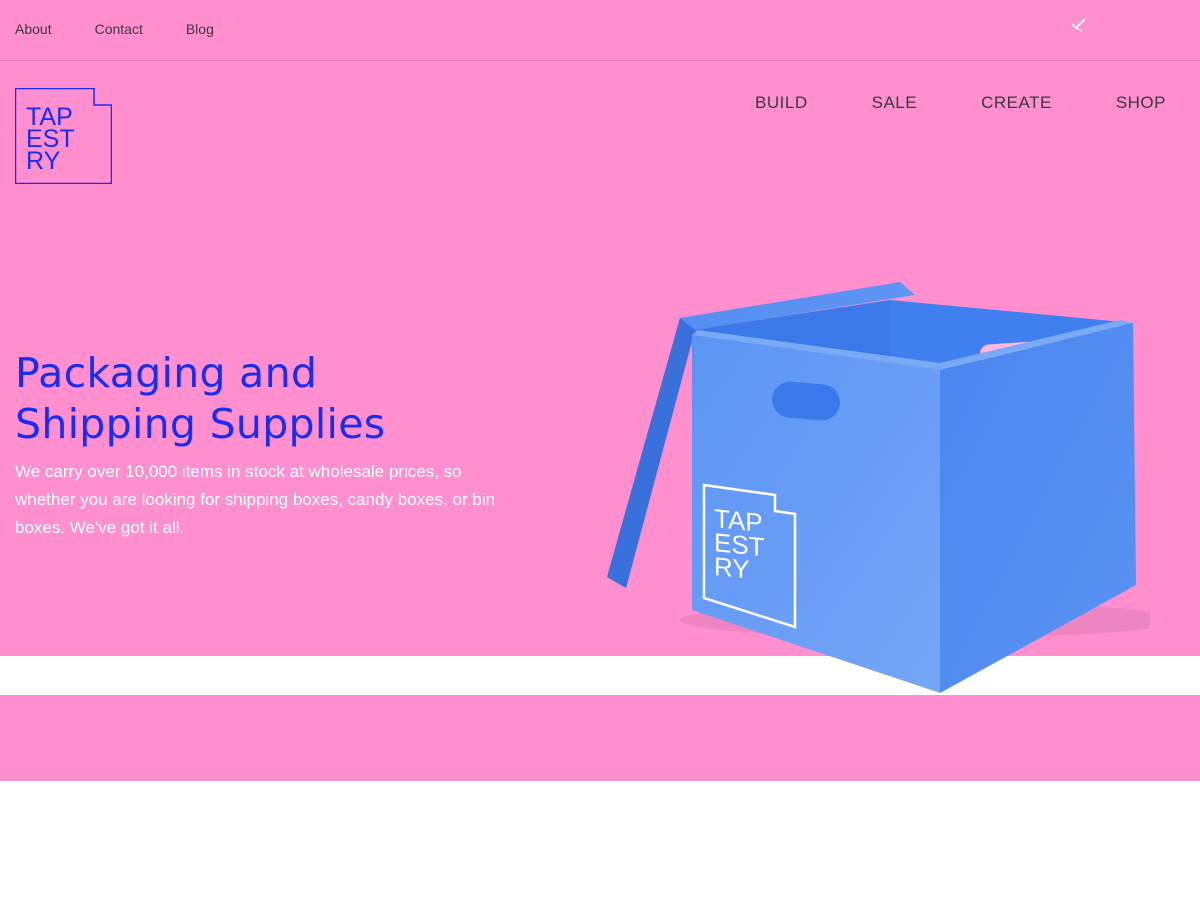 This screenshot has height=900, width=1200. I want to click on box-side-face, so click(1038, 508).